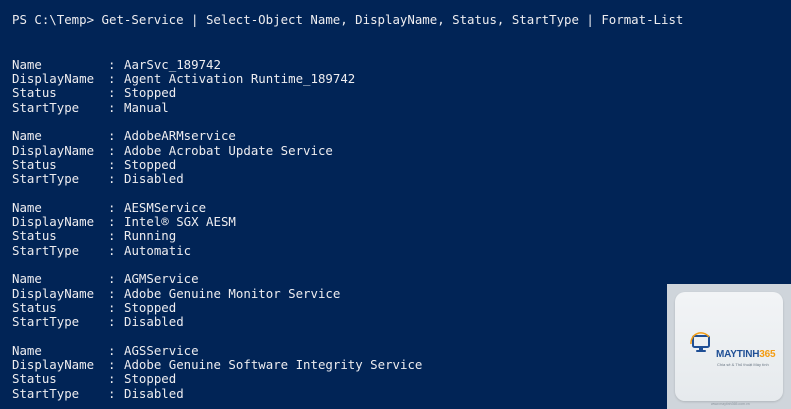 The height and width of the screenshot is (409, 791). Describe the element at coordinates (273, 364) in the screenshot. I see `service-display-name: Adobe Genuine Software Integrity Service` at that location.